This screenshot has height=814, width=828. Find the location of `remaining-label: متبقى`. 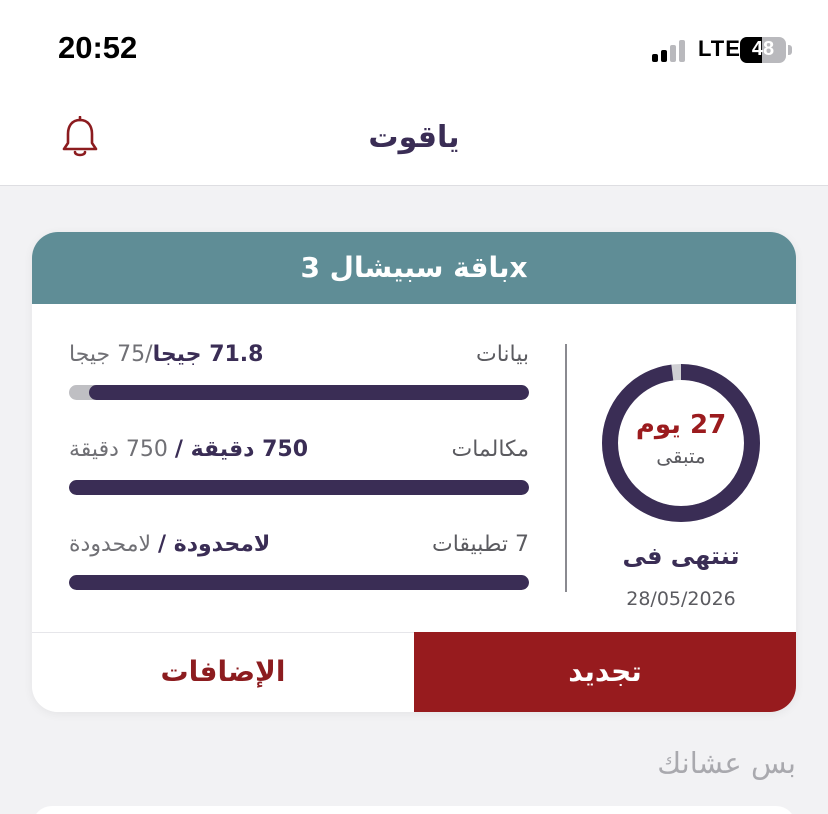

remaining-label: متبقى is located at coordinates (681, 456).